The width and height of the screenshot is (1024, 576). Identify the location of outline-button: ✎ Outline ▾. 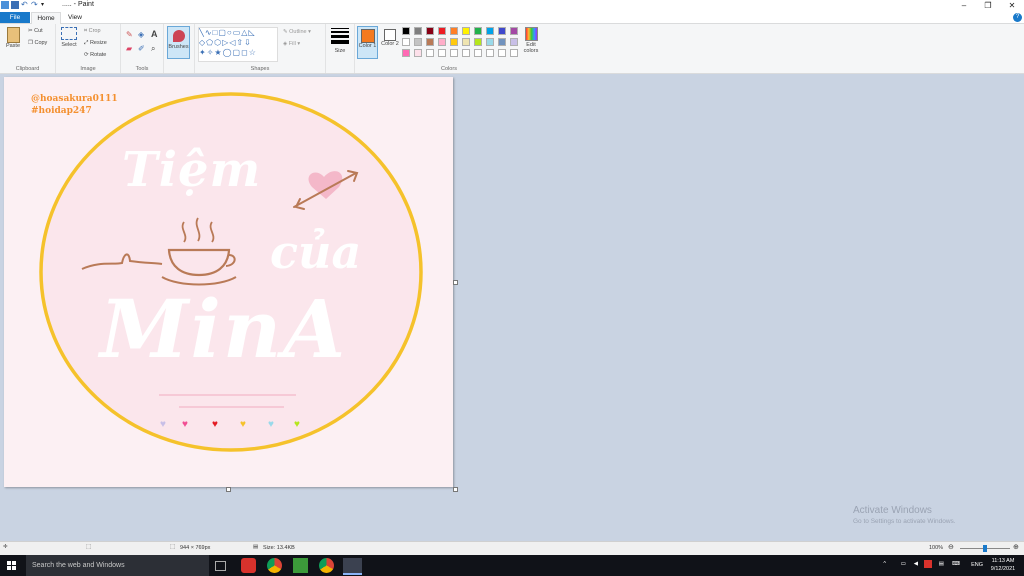
(297, 32).